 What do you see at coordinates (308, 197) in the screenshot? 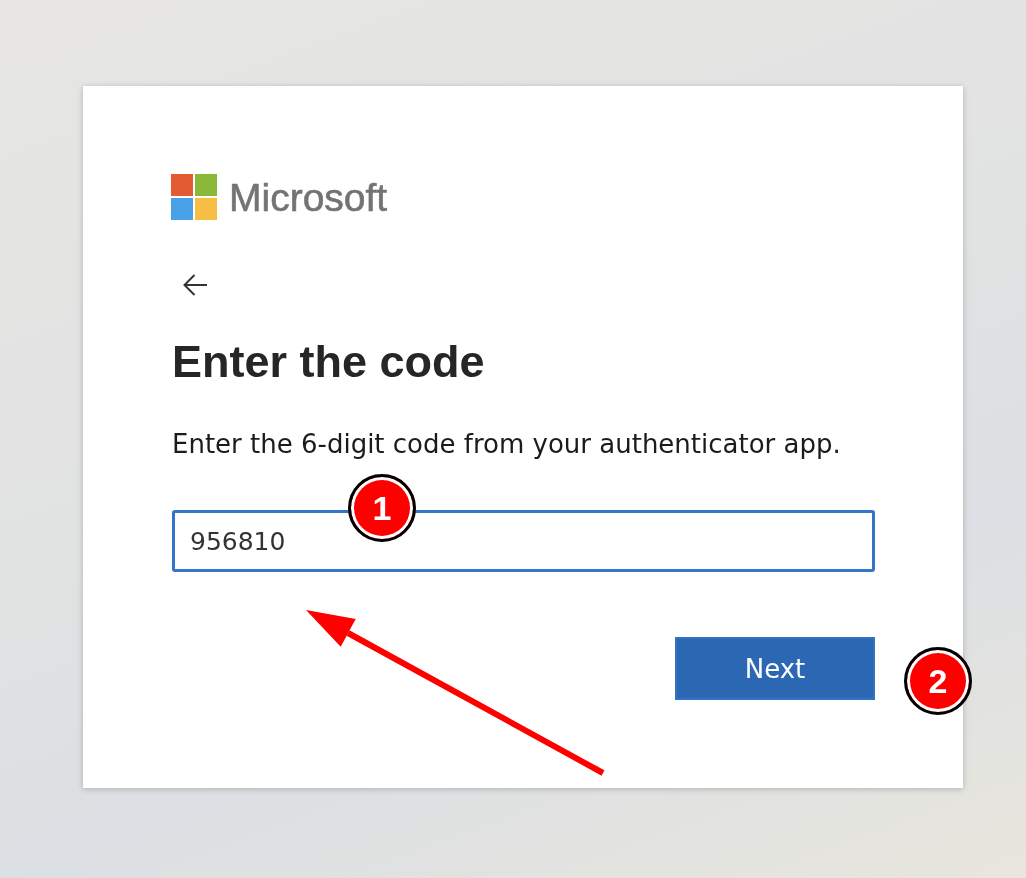
I see `logo-wordmark: Microsoft` at bounding box center [308, 197].